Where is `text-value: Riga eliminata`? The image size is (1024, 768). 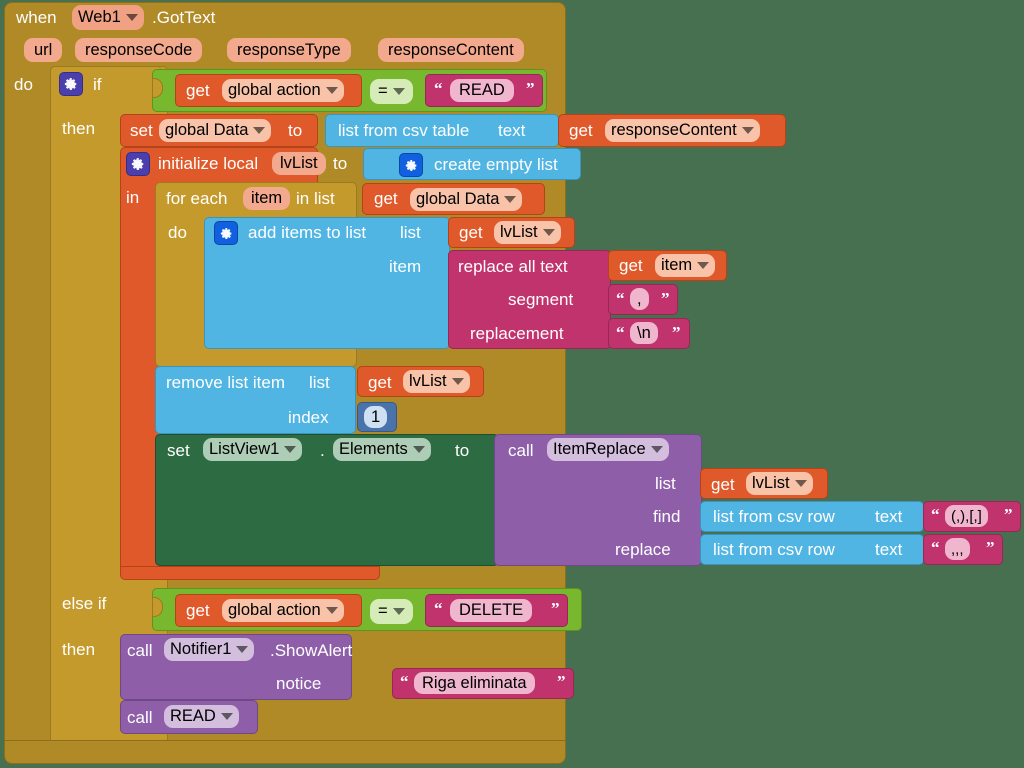 text-value: Riga eliminata is located at coordinates (474, 682).